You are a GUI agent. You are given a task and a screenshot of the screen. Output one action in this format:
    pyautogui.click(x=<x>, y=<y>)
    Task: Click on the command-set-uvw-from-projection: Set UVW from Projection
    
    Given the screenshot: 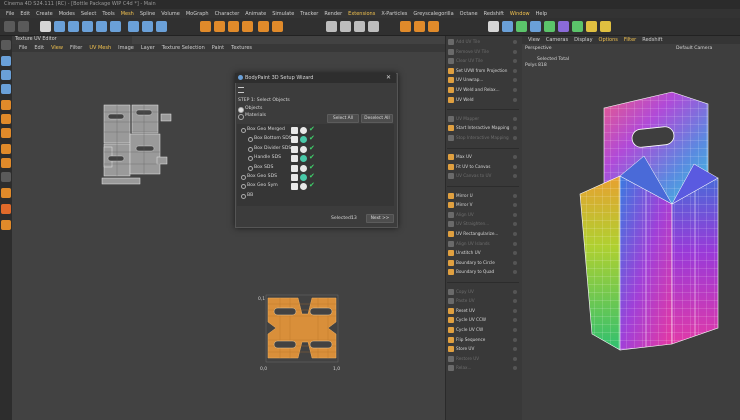 What is the action you would take?
    pyautogui.click(x=483, y=71)
    